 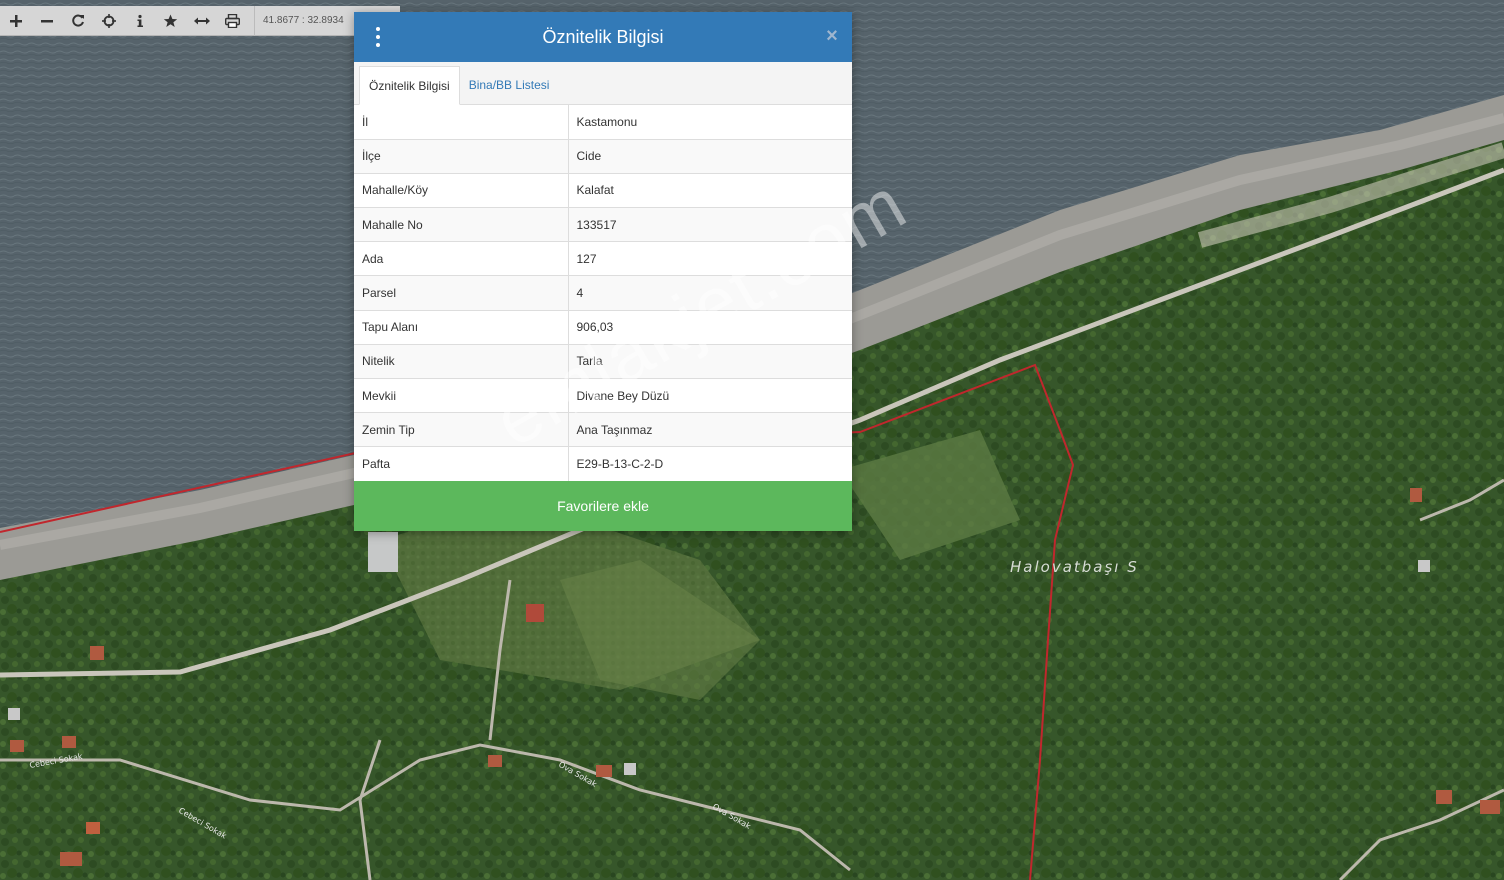 I want to click on crosshair-icon, so click(x=108, y=20).